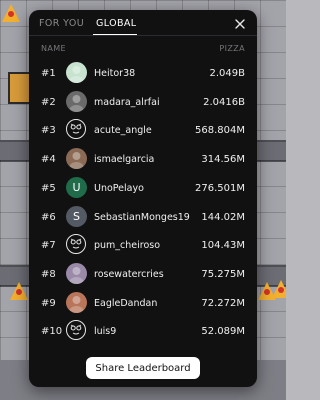  Describe the element at coordinates (48, 73) in the screenshot. I see `rank-label: #1` at that location.